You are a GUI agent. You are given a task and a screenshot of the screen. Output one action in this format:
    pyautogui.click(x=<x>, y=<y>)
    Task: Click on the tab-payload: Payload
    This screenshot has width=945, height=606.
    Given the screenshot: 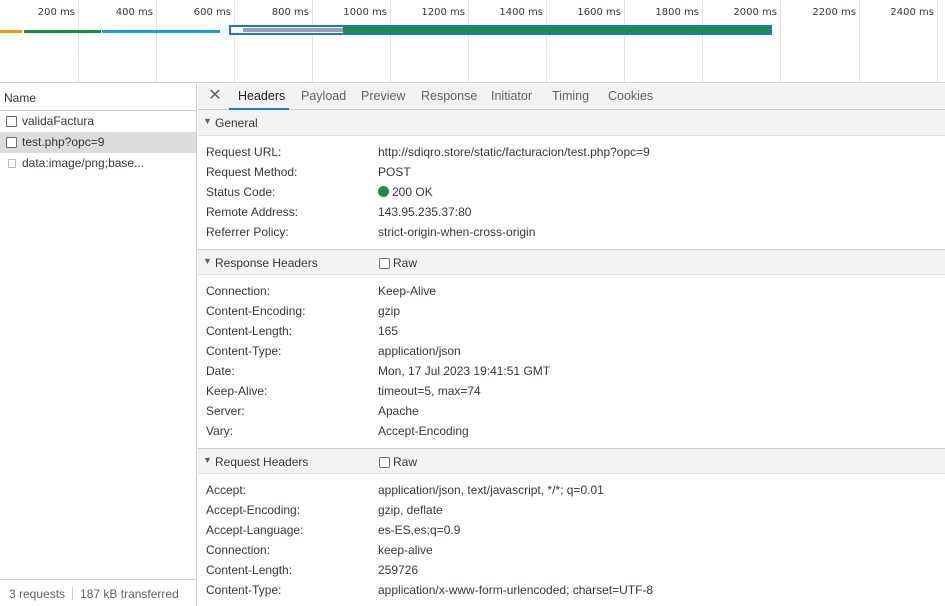 What is the action you would take?
    pyautogui.click(x=323, y=96)
    